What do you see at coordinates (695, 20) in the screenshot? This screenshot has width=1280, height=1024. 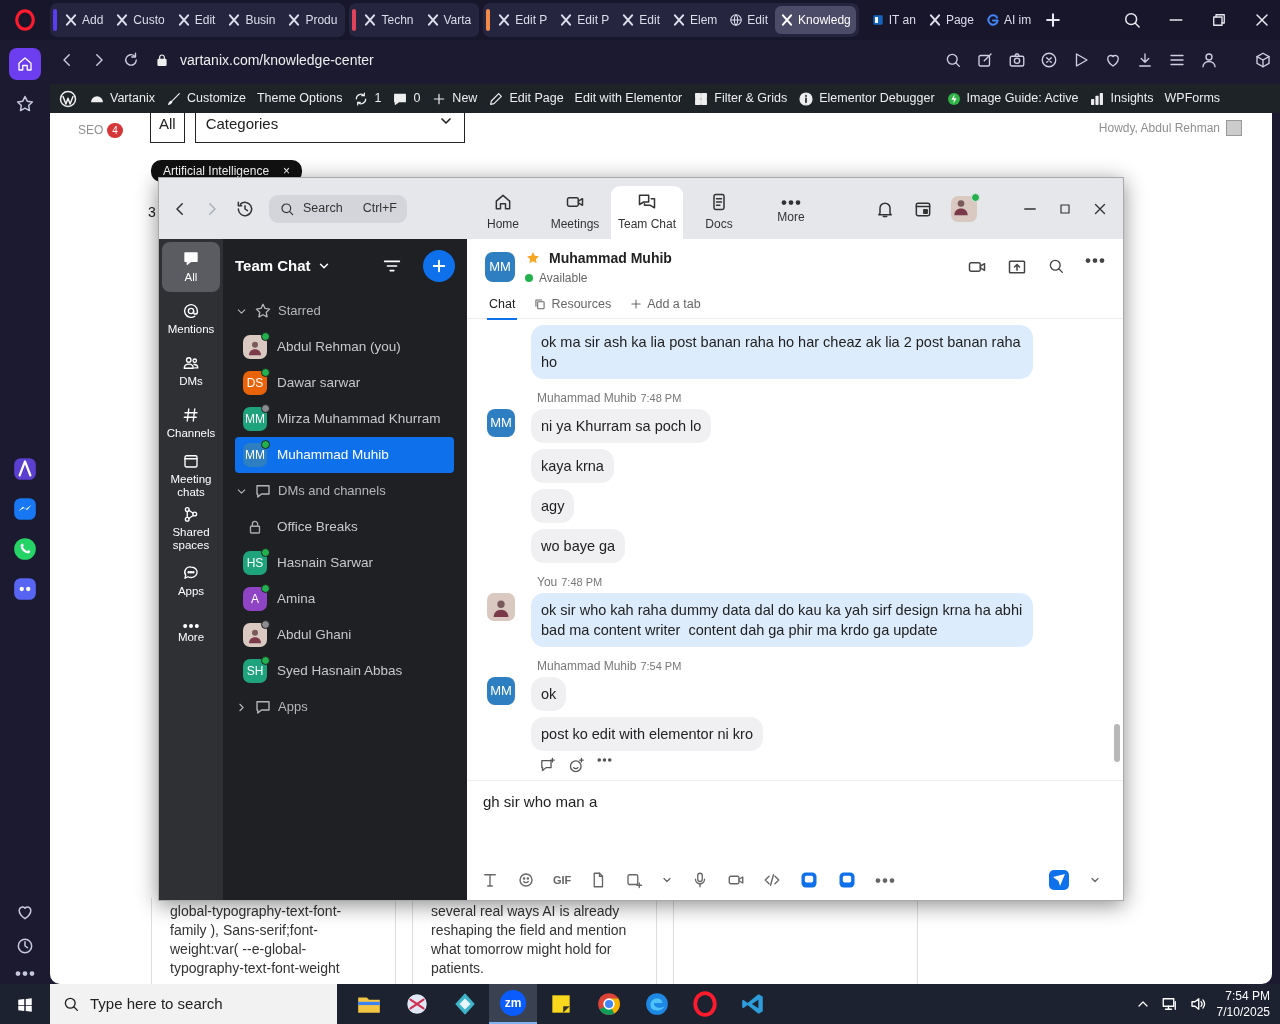 I see `browser-tab: Elem` at bounding box center [695, 20].